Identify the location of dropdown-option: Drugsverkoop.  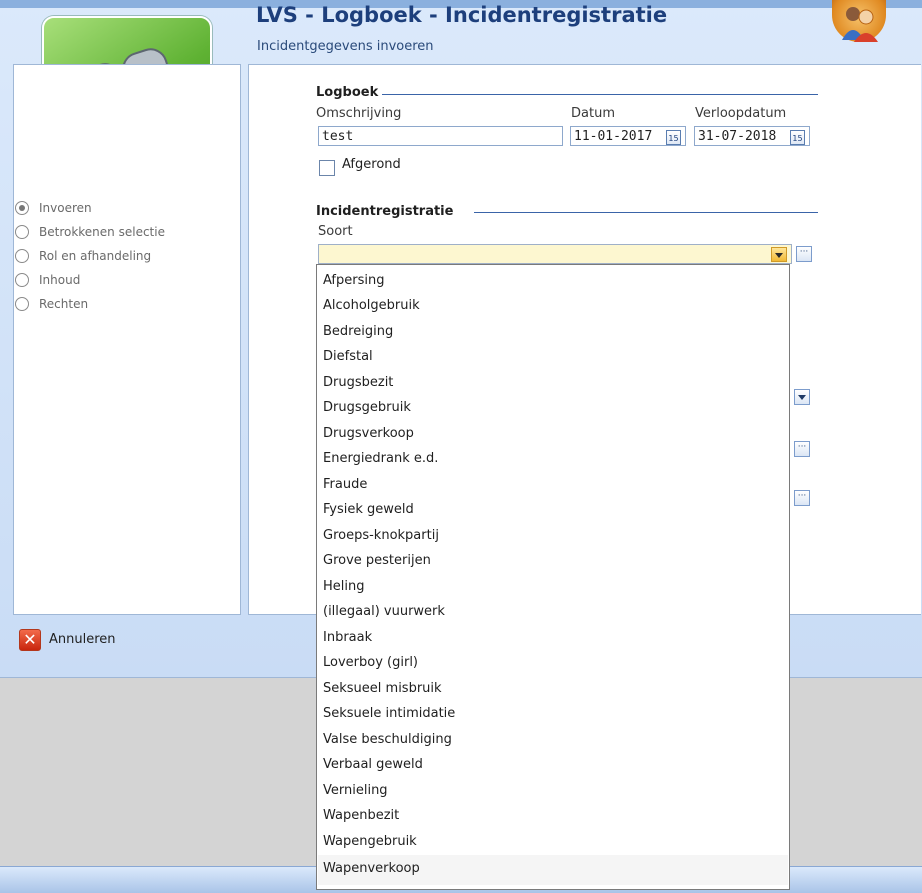
(368, 433).